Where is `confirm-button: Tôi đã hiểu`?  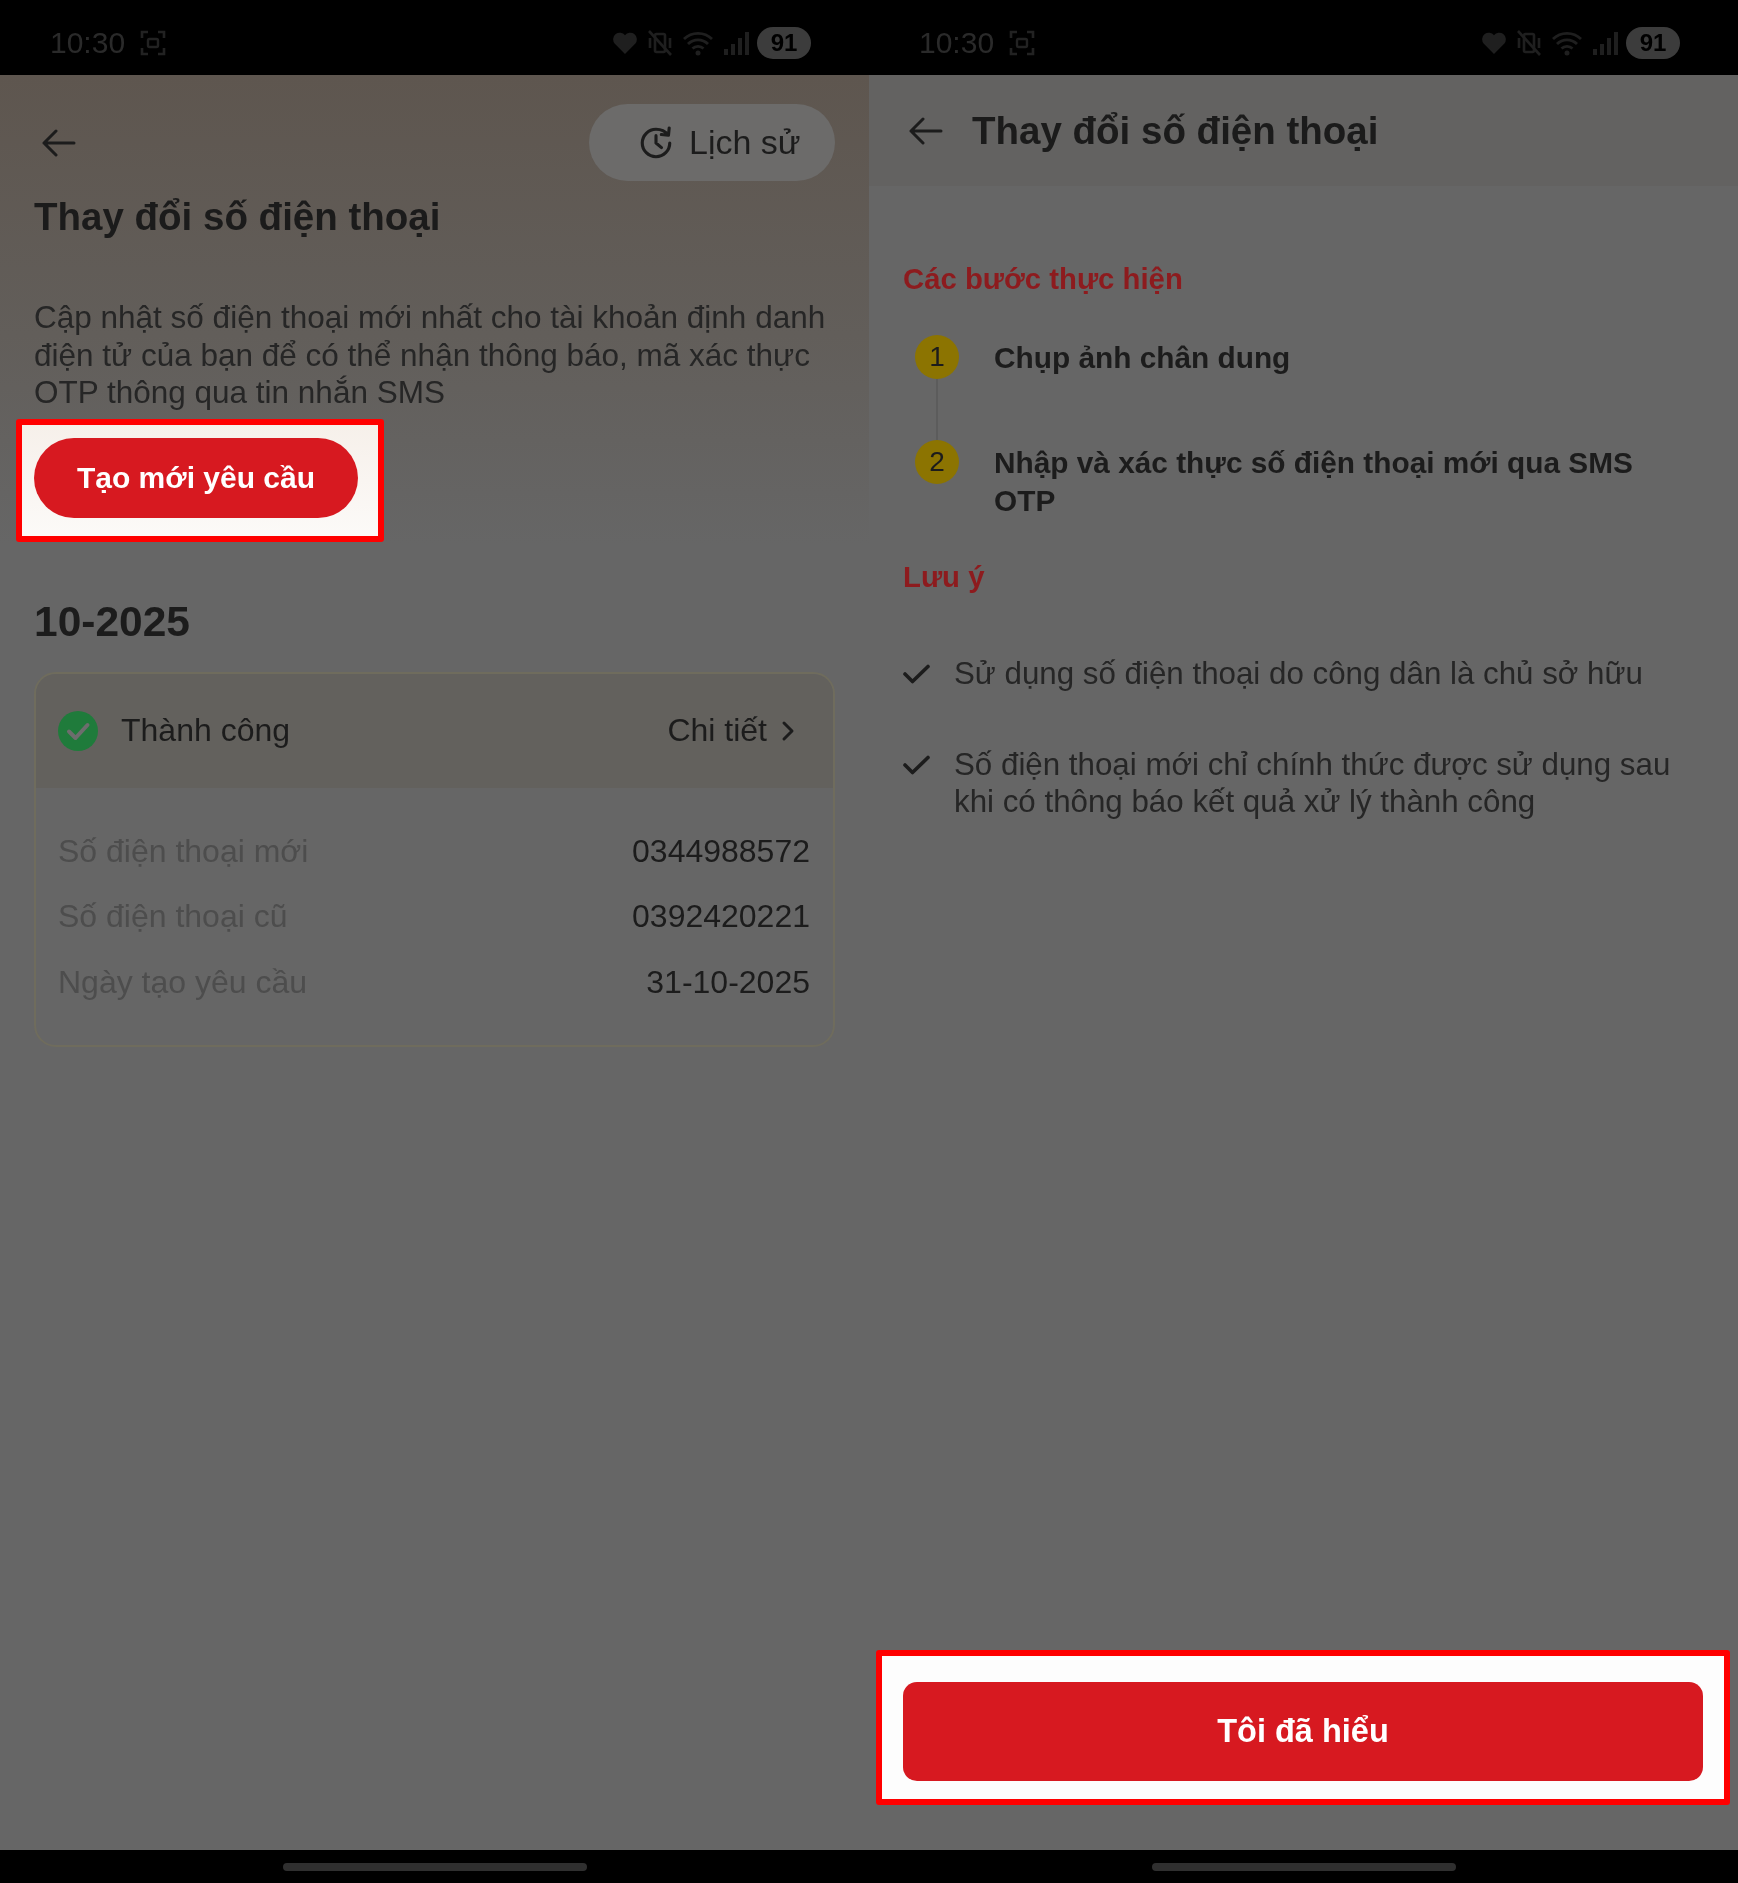
confirm-button: Tôi đã hiểu is located at coordinates (1303, 1731).